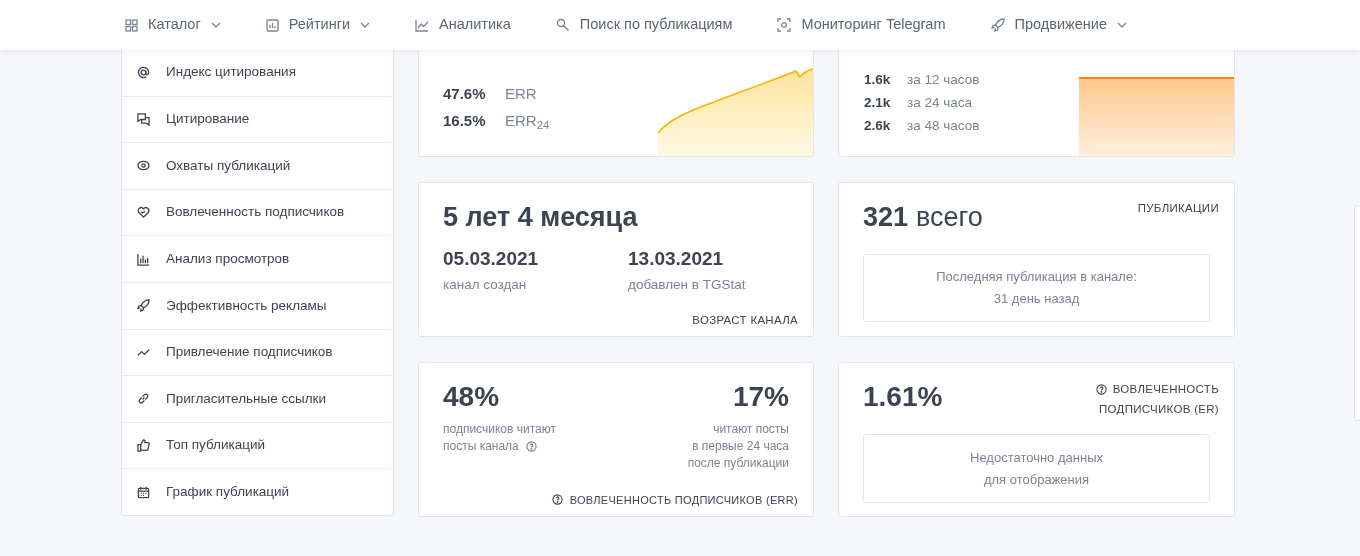 Image resolution: width=1360 pixels, height=556 pixels. Describe the element at coordinates (644, 25) in the screenshot. I see `nav-link: Поиск по публикациям` at that location.